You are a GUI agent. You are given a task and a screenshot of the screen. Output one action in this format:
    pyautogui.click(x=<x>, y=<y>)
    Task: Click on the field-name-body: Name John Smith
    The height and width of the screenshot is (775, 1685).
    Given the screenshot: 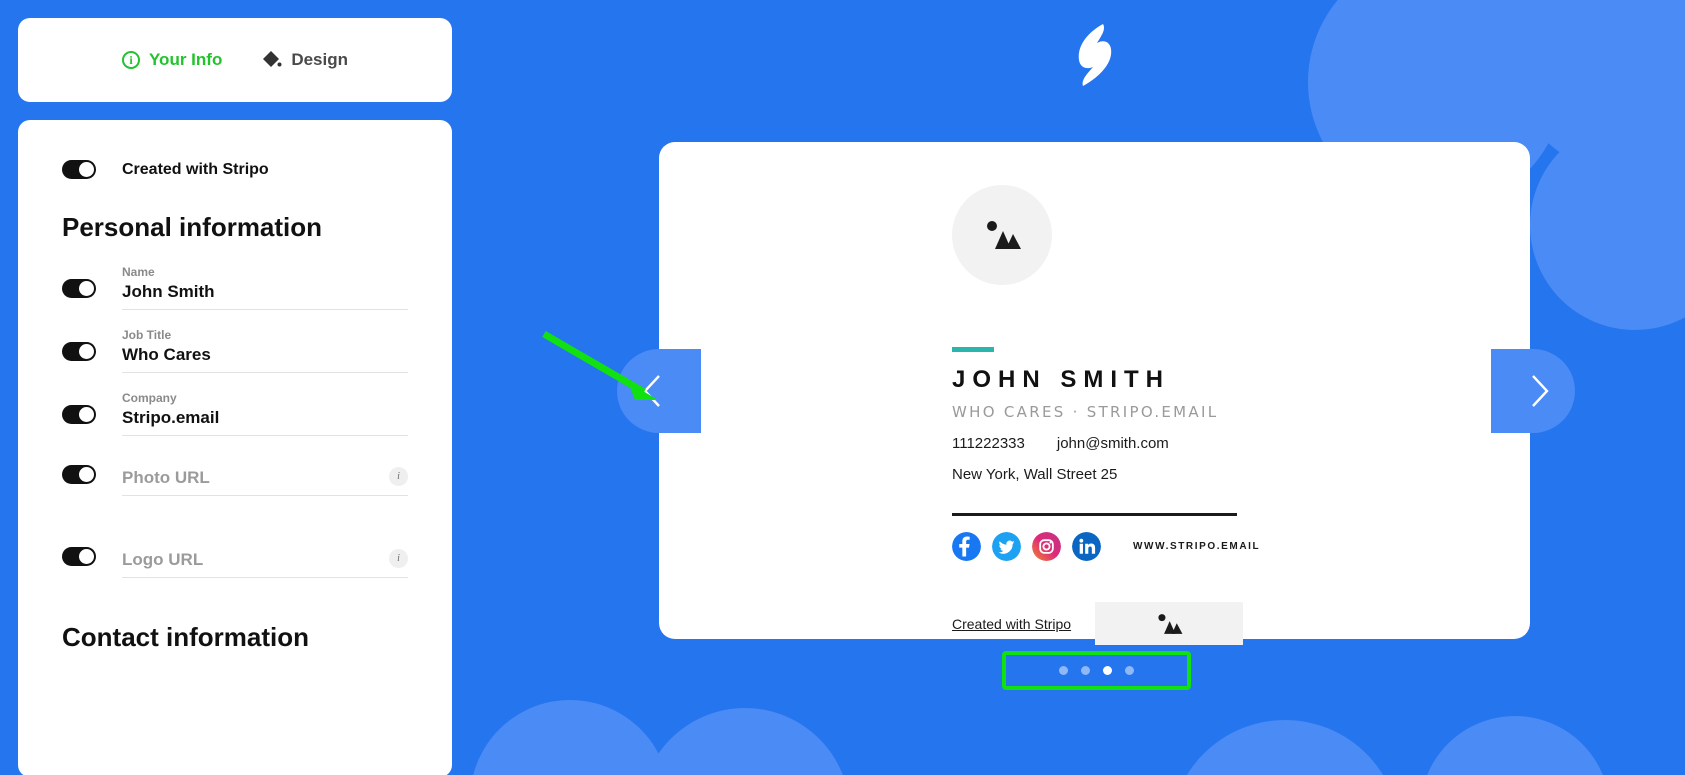 What is the action you would take?
    pyautogui.click(x=265, y=287)
    